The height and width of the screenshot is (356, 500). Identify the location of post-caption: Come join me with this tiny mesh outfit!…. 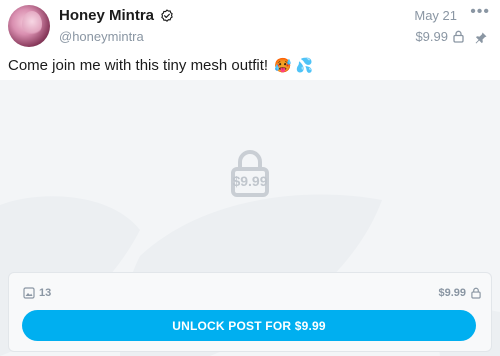
(160, 65).